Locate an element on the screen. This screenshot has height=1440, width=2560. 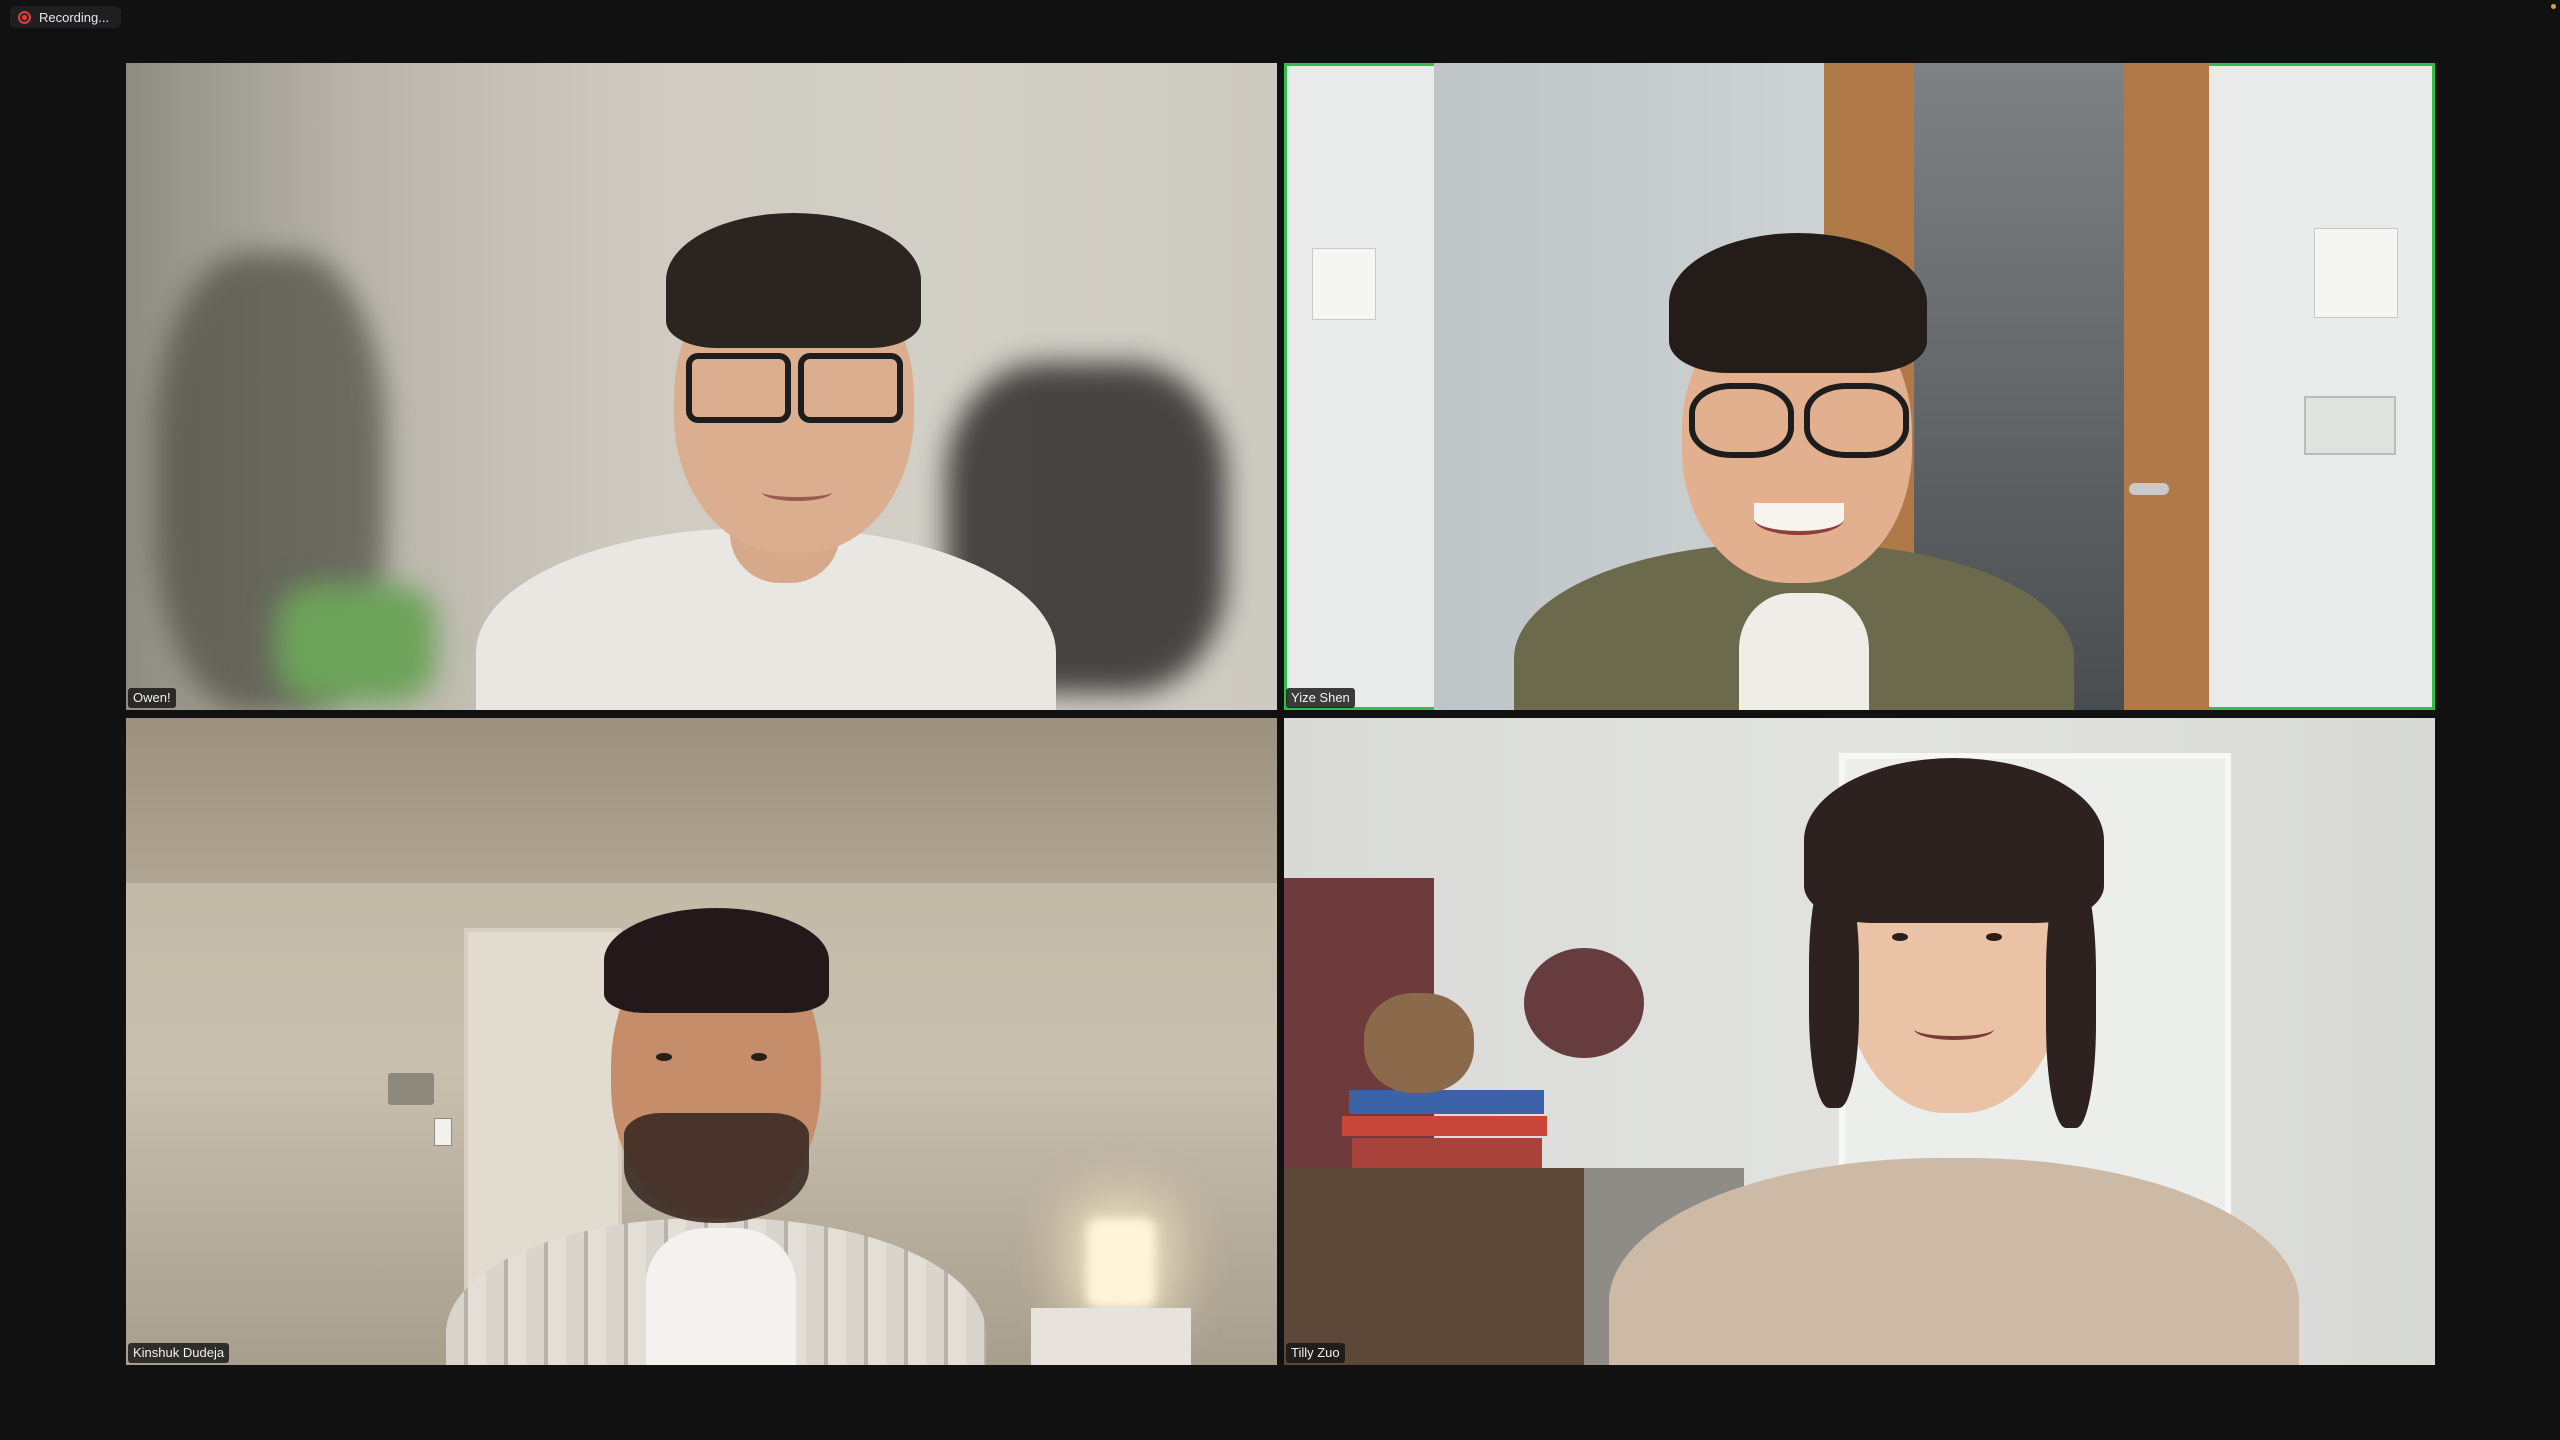
book-stack-dark-red is located at coordinates (1447, 1153).